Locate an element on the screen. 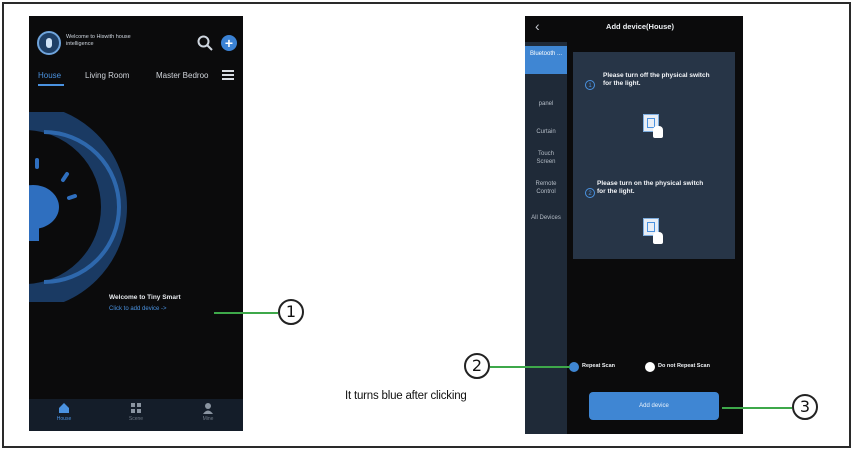 Image resolution: width=855 pixels, height=452 pixels. page-title: Add device(House) is located at coordinates (640, 26).